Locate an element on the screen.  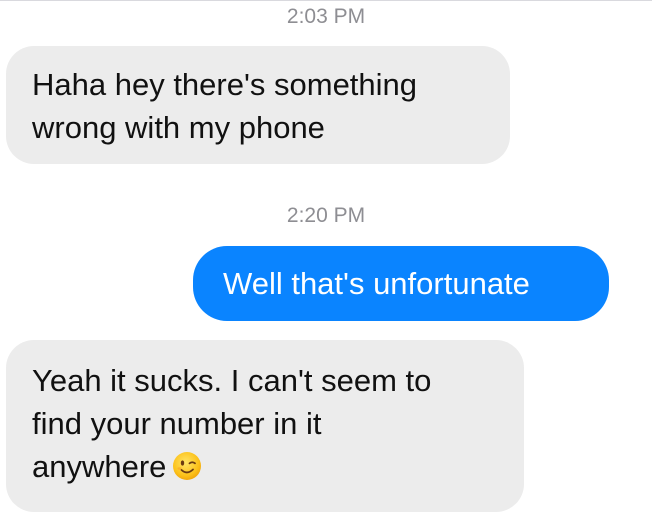
message-bubble-sent: Well that's unfortunate is located at coordinates (401, 283).